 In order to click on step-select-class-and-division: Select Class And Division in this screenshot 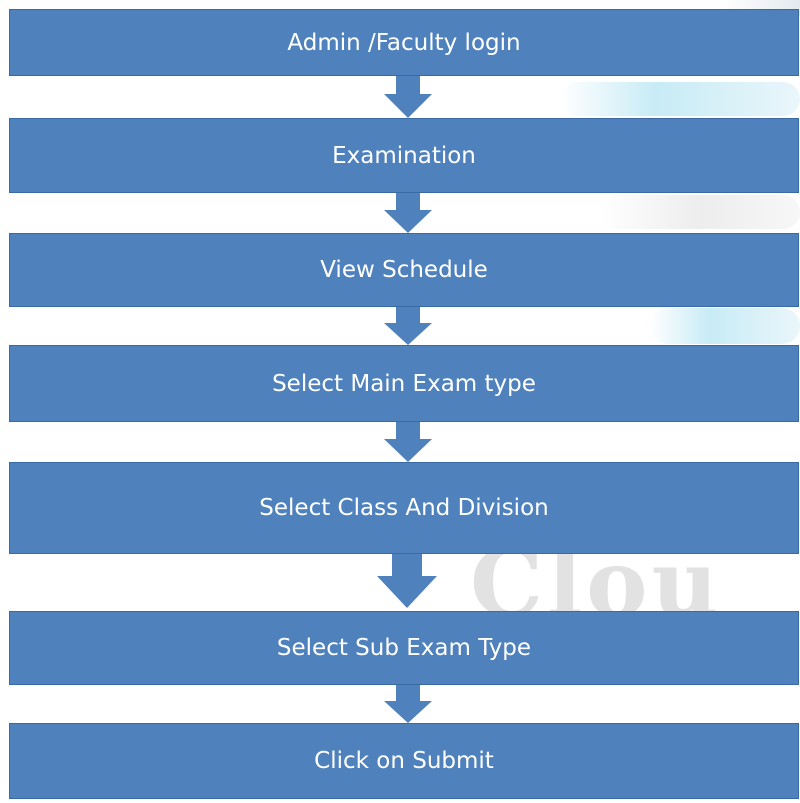, I will do `click(404, 508)`.